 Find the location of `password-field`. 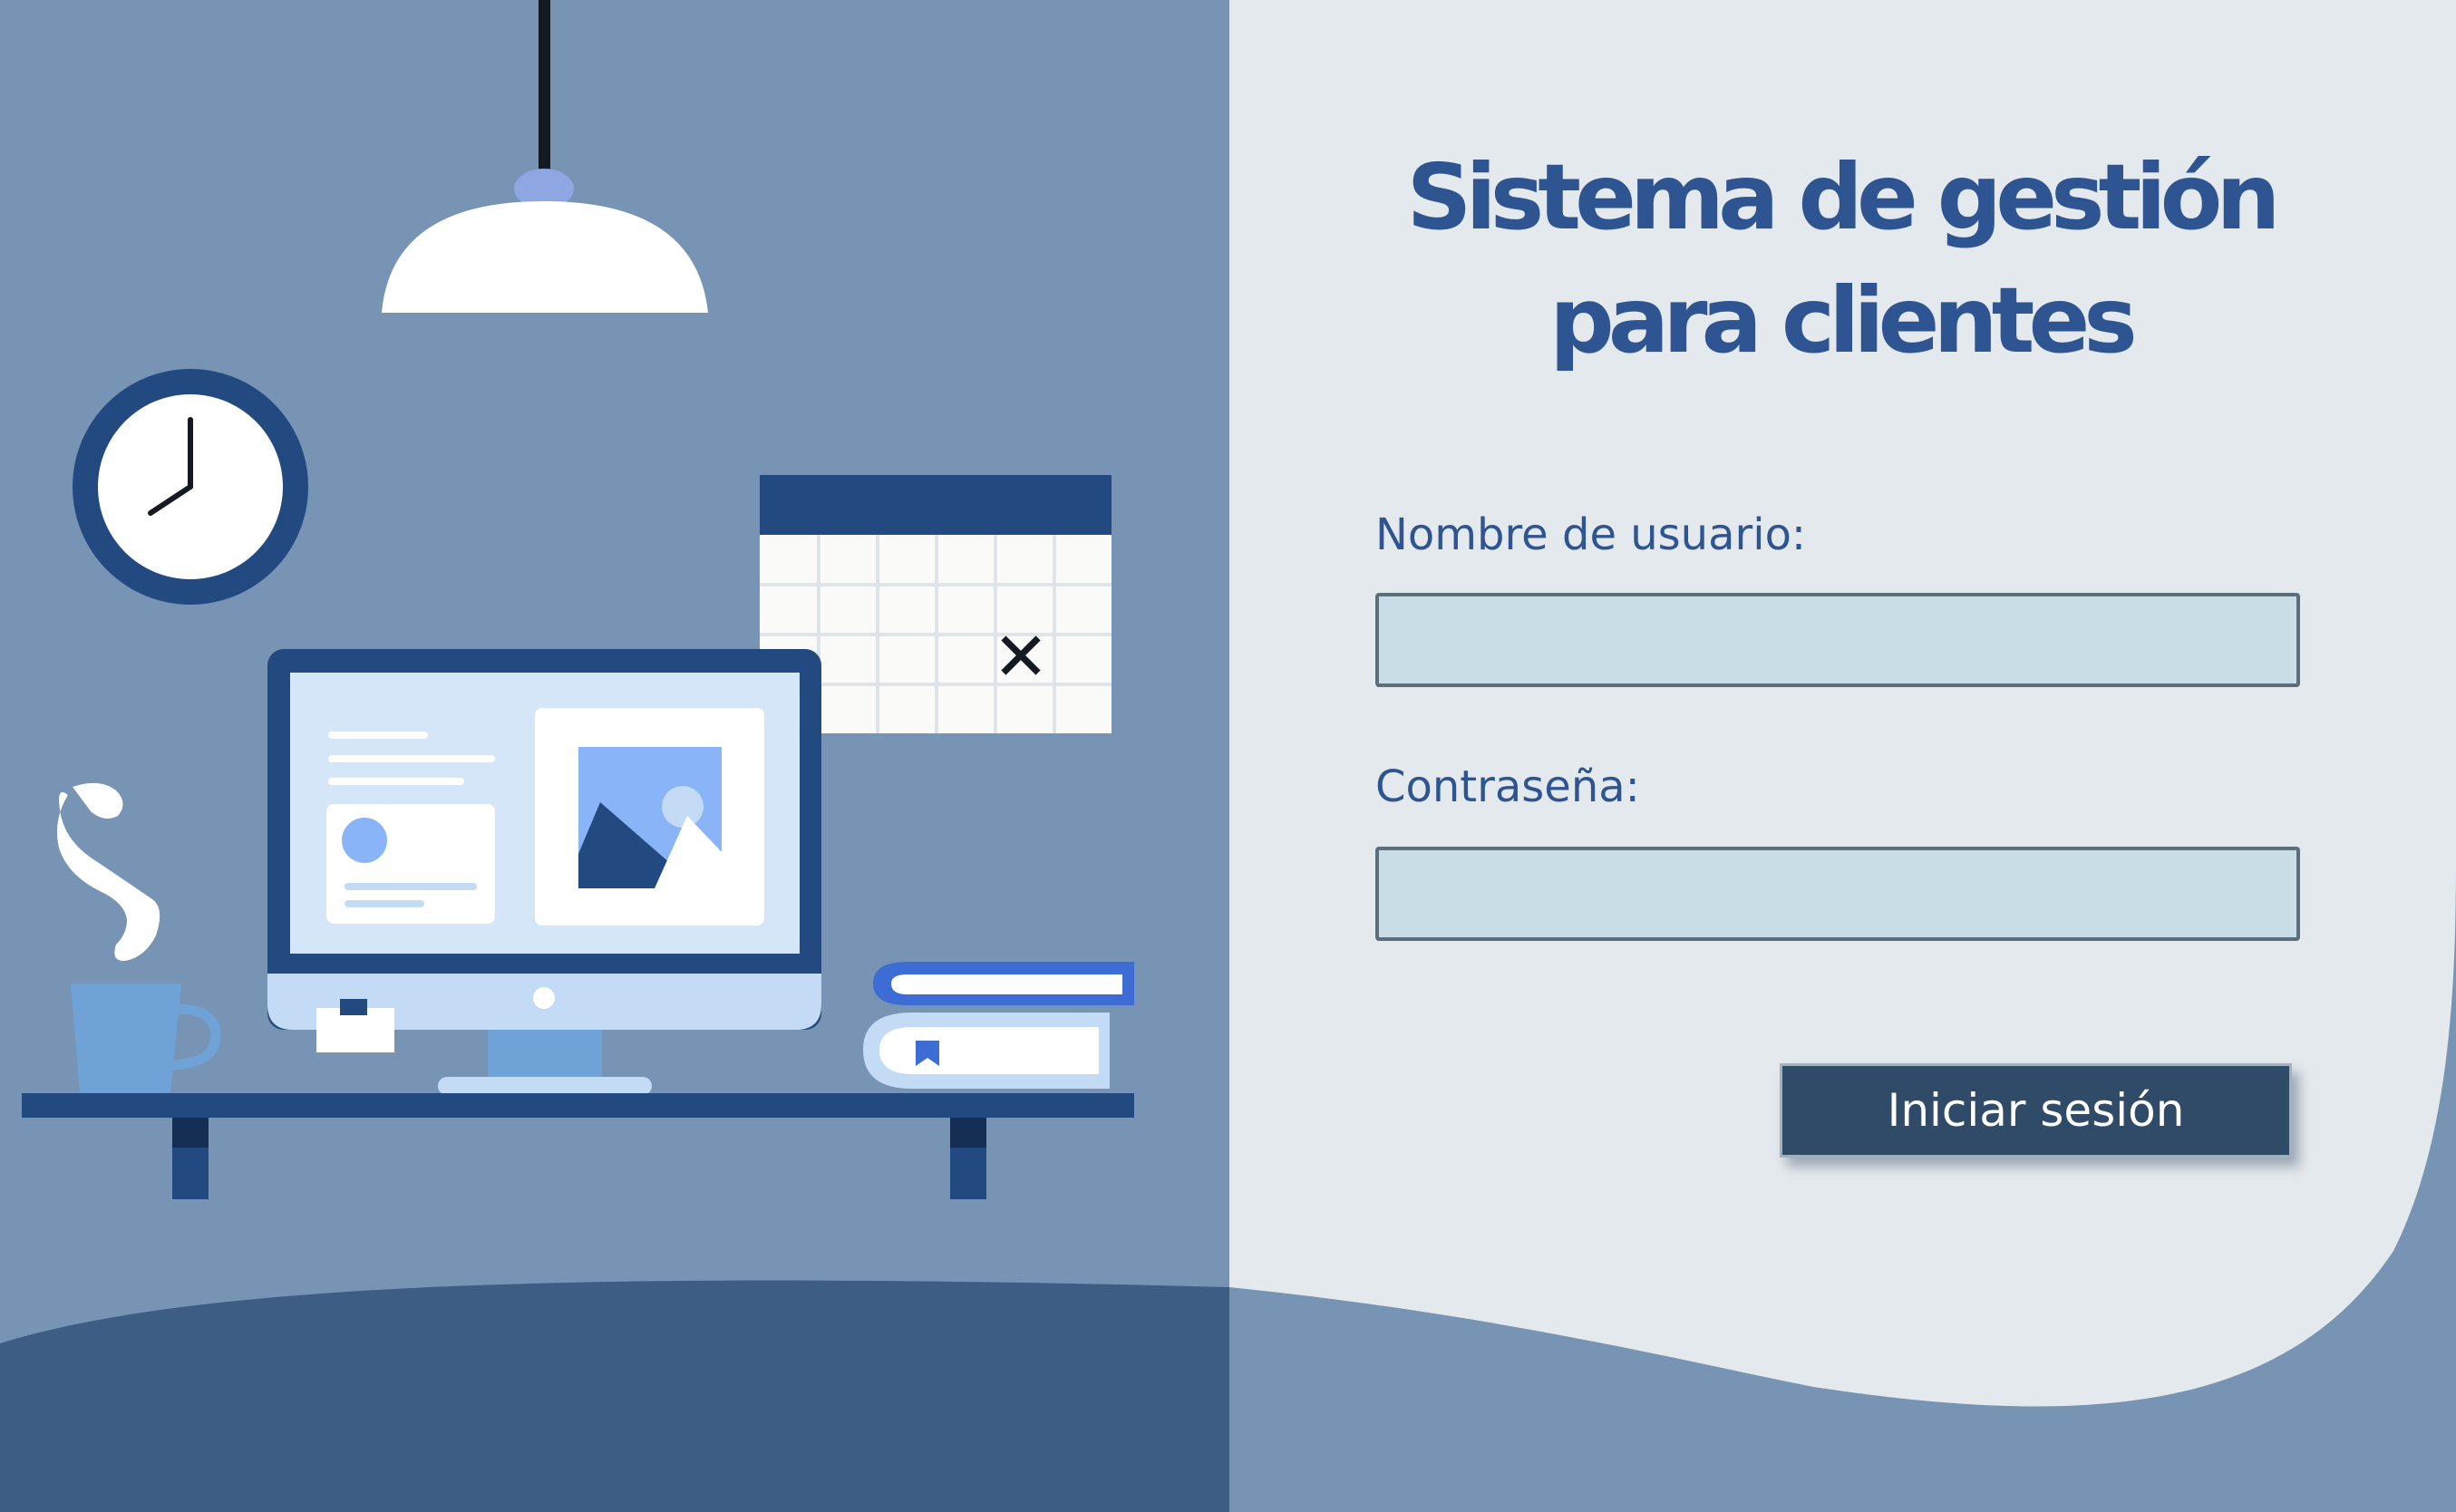

password-field is located at coordinates (1838, 894).